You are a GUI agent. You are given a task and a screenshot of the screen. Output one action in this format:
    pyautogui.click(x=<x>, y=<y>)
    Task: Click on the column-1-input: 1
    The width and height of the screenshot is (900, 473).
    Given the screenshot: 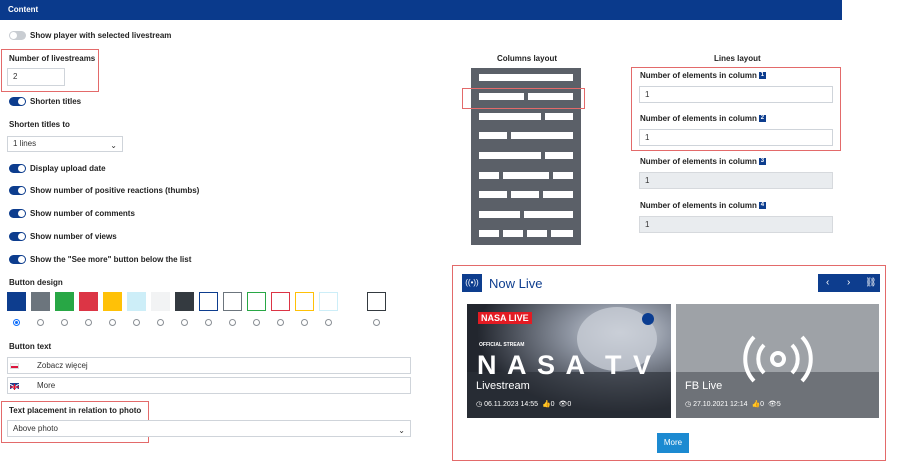 What is the action you would take?
    pyautogui.click(x=736, y=94)
    